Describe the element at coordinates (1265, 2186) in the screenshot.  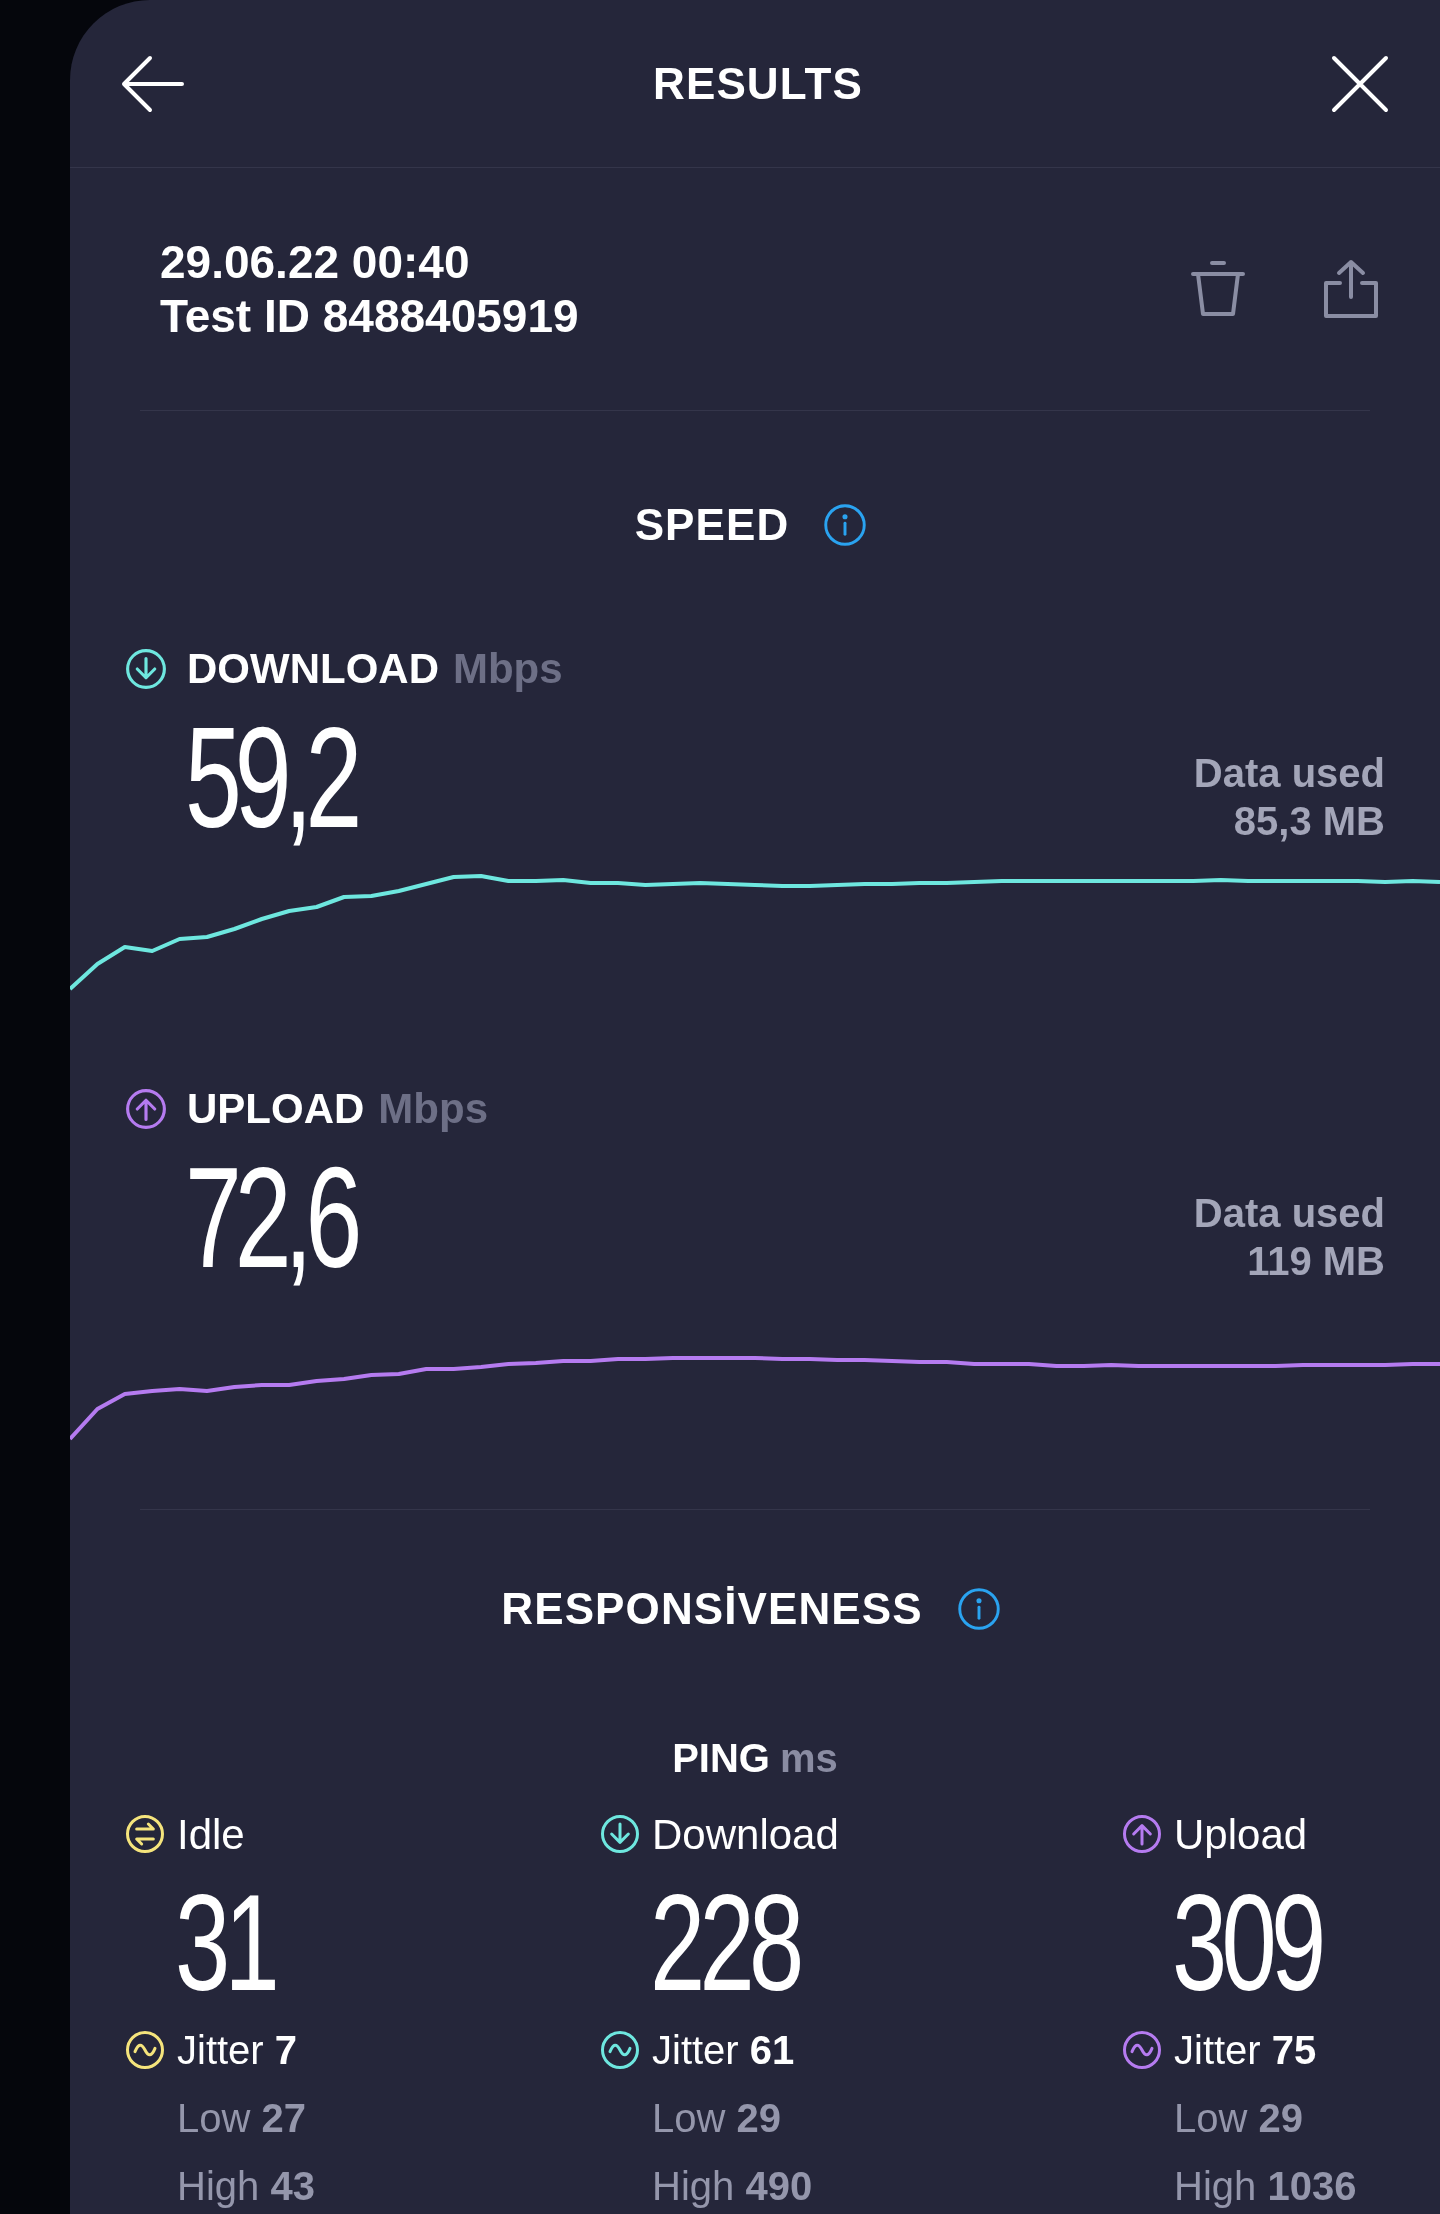
I see `high-reading: High 1036` at that location.